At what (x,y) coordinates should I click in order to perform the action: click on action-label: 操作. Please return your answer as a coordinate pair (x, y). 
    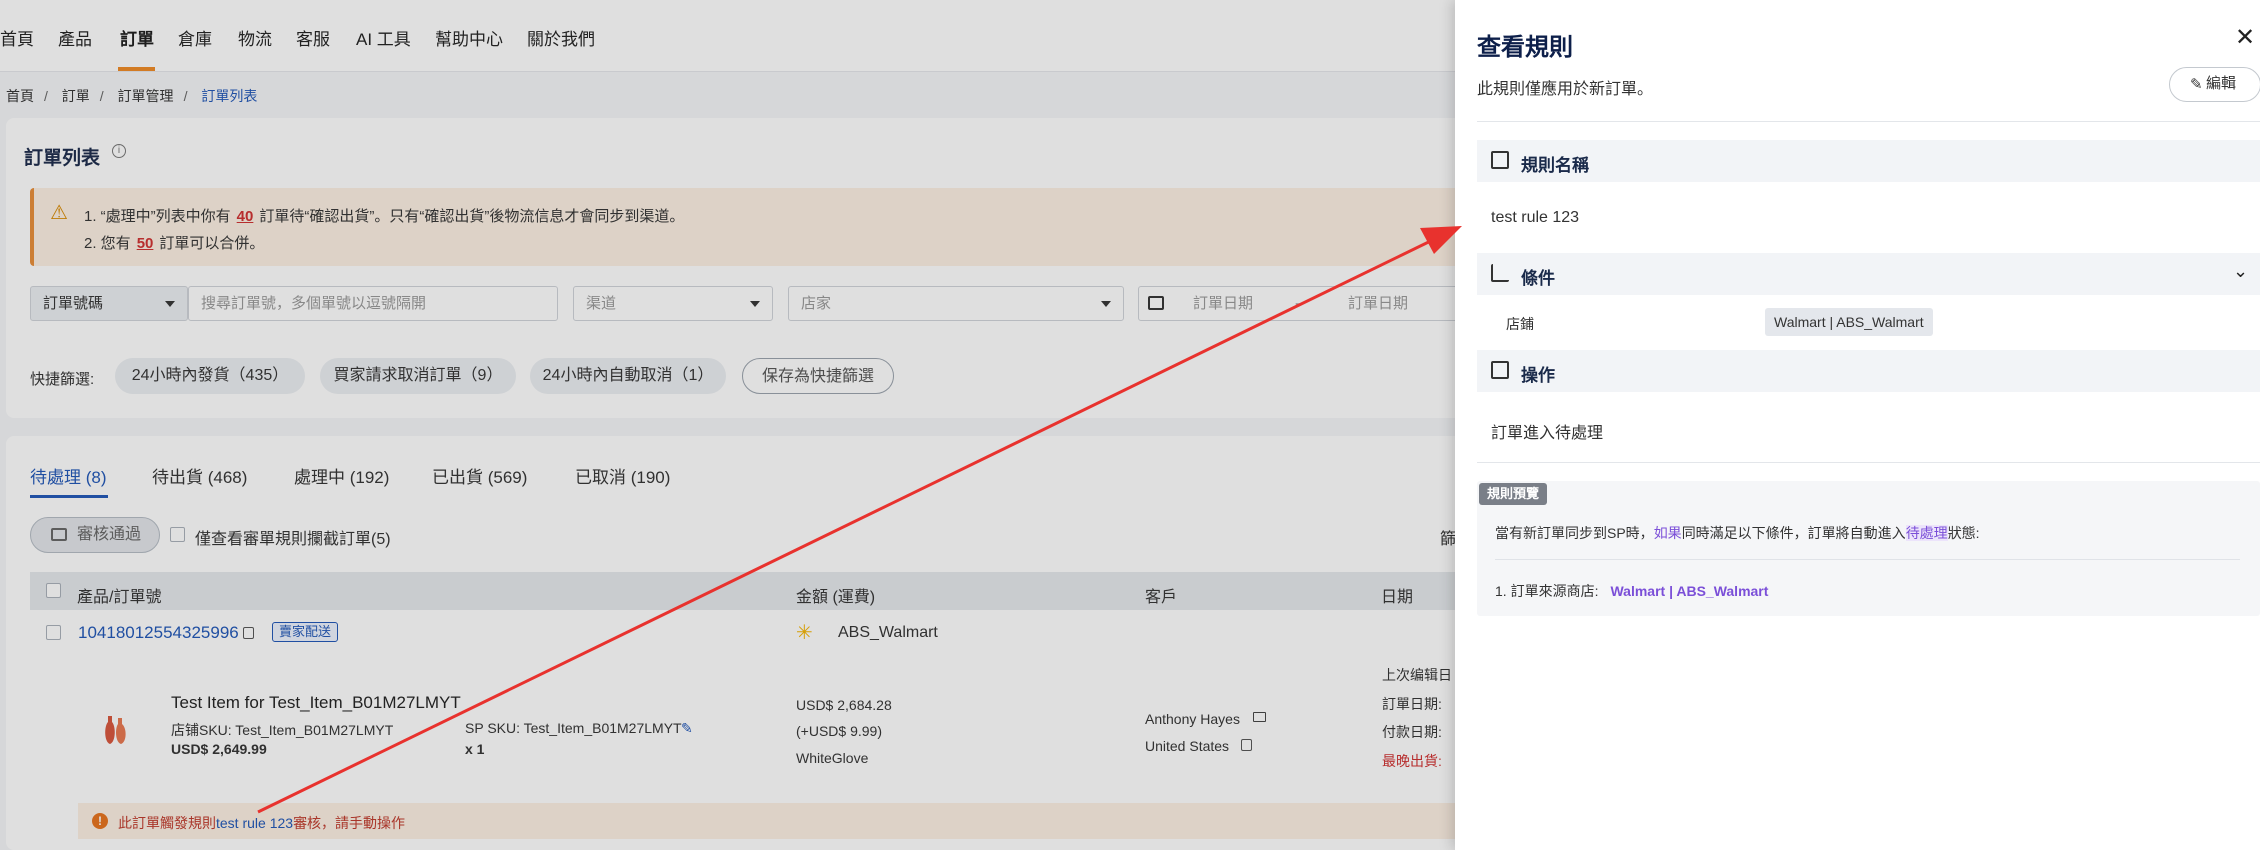
    Looking at the image, I should click on (1538, 375).